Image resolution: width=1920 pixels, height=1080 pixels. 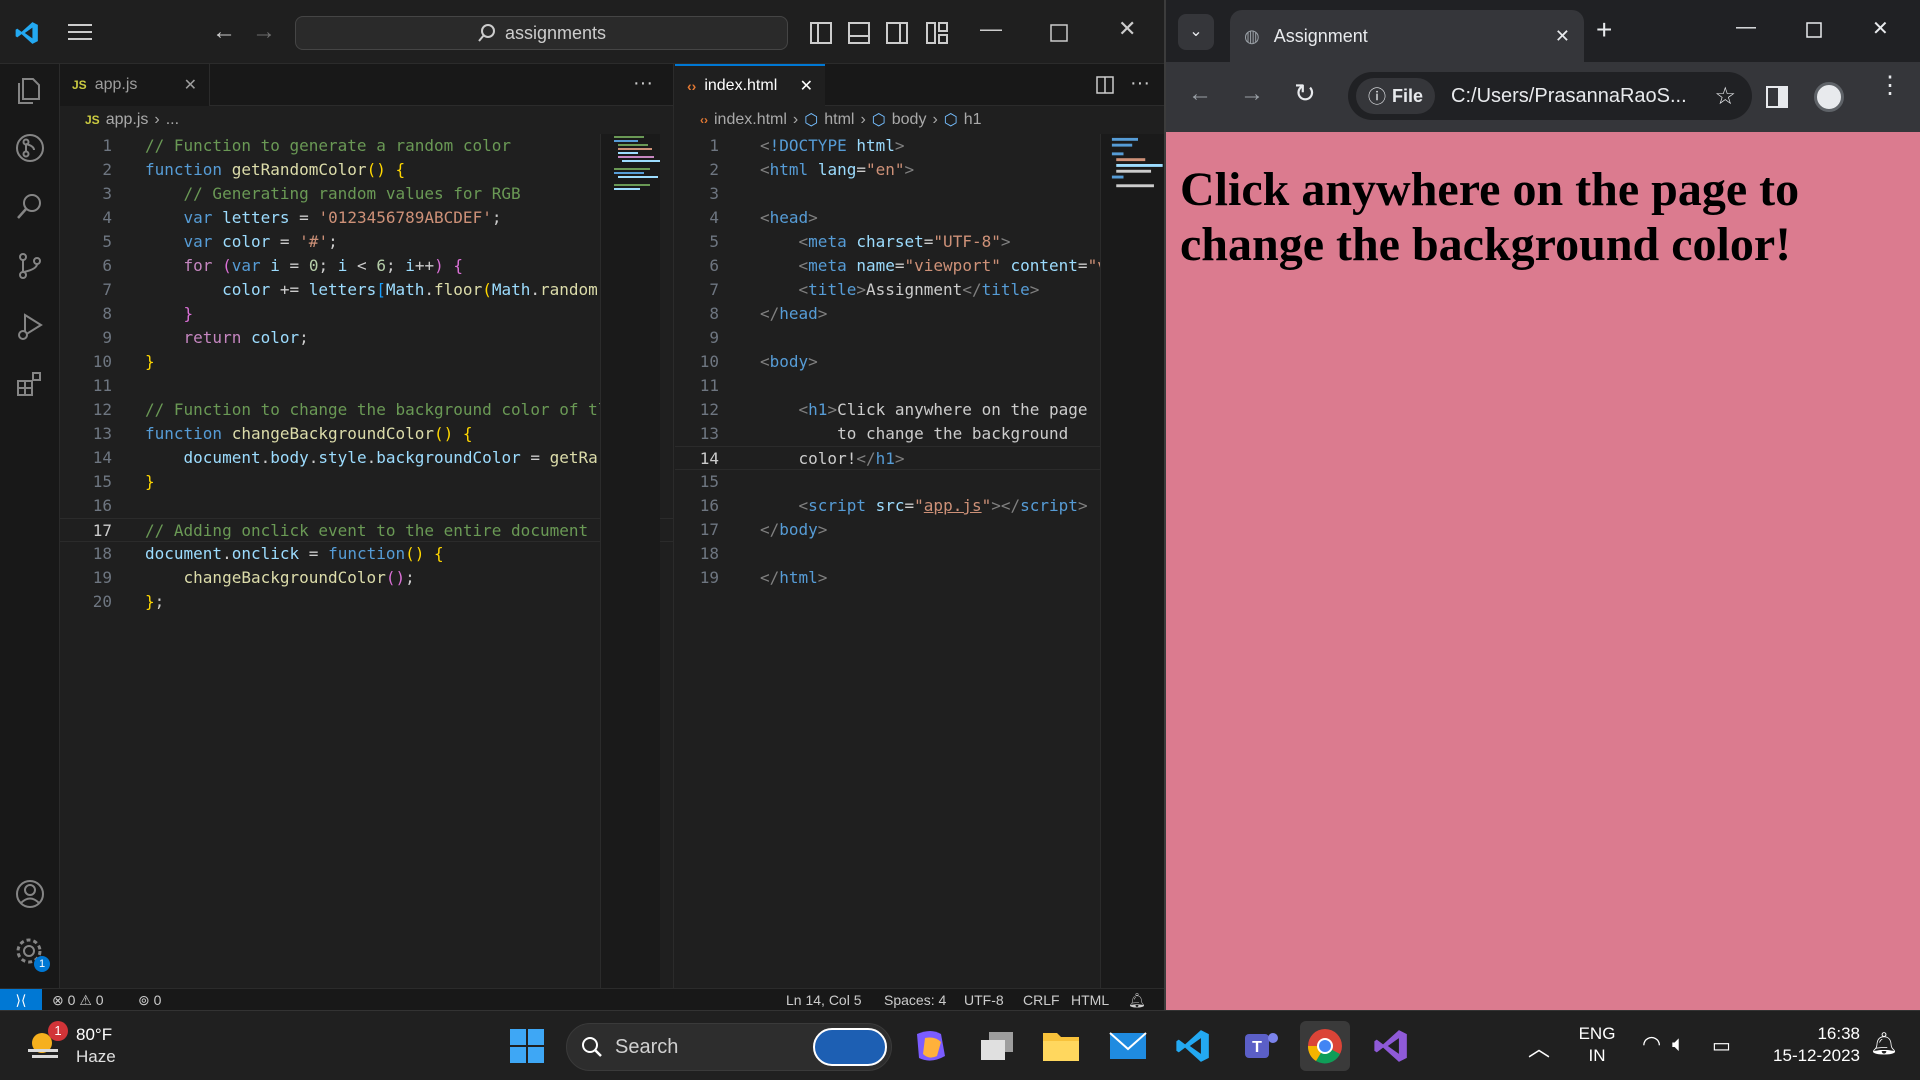 What do you see at coordinates (1128, 1046) in the screenshot?
I see `mail-icon` at bounding box center [1128, 1046].